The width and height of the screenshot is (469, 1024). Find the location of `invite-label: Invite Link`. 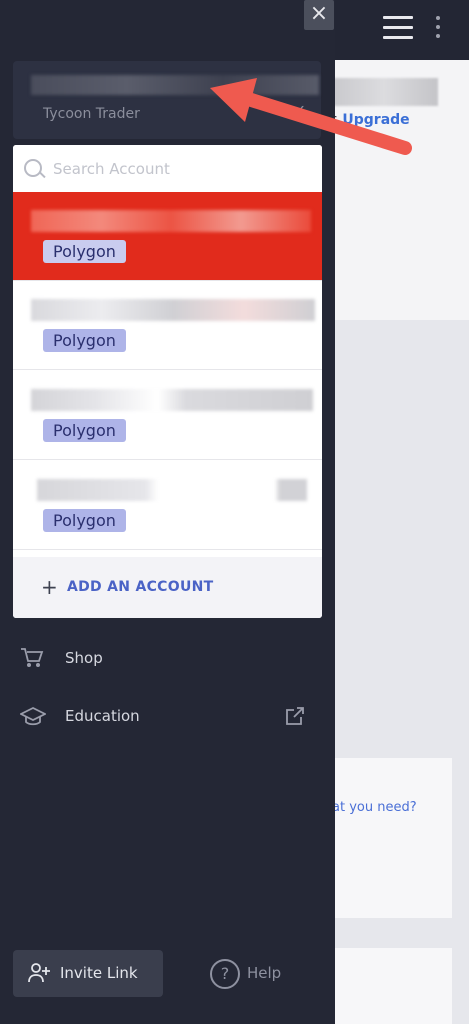

invite-label: Invite Link is located at coordinates (99, 973).